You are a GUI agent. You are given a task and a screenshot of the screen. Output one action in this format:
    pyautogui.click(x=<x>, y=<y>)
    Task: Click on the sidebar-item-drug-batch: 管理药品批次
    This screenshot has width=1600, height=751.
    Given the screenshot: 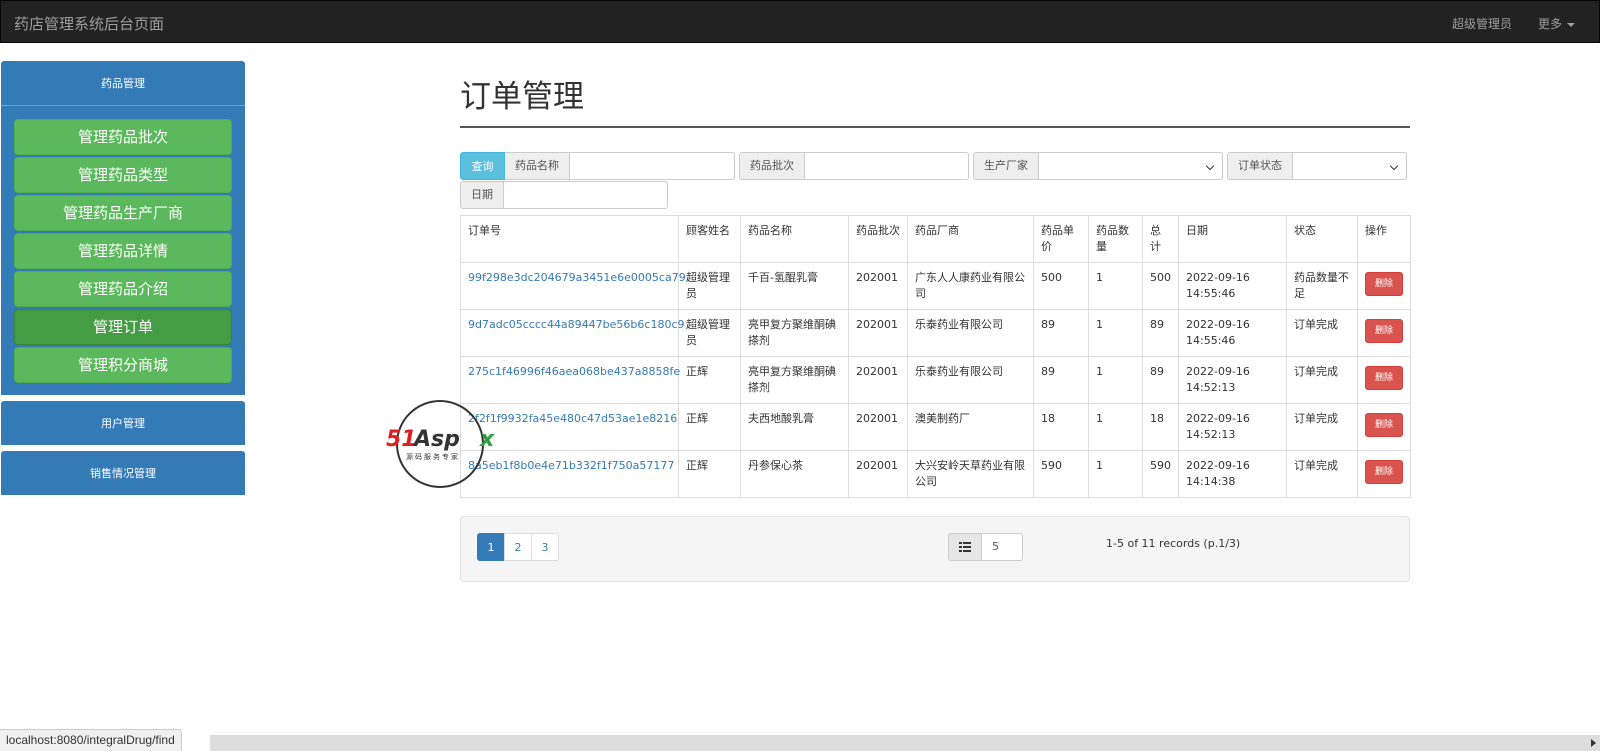 What is the action you would take?
    pyautogui.click(x=123, y=137)
    